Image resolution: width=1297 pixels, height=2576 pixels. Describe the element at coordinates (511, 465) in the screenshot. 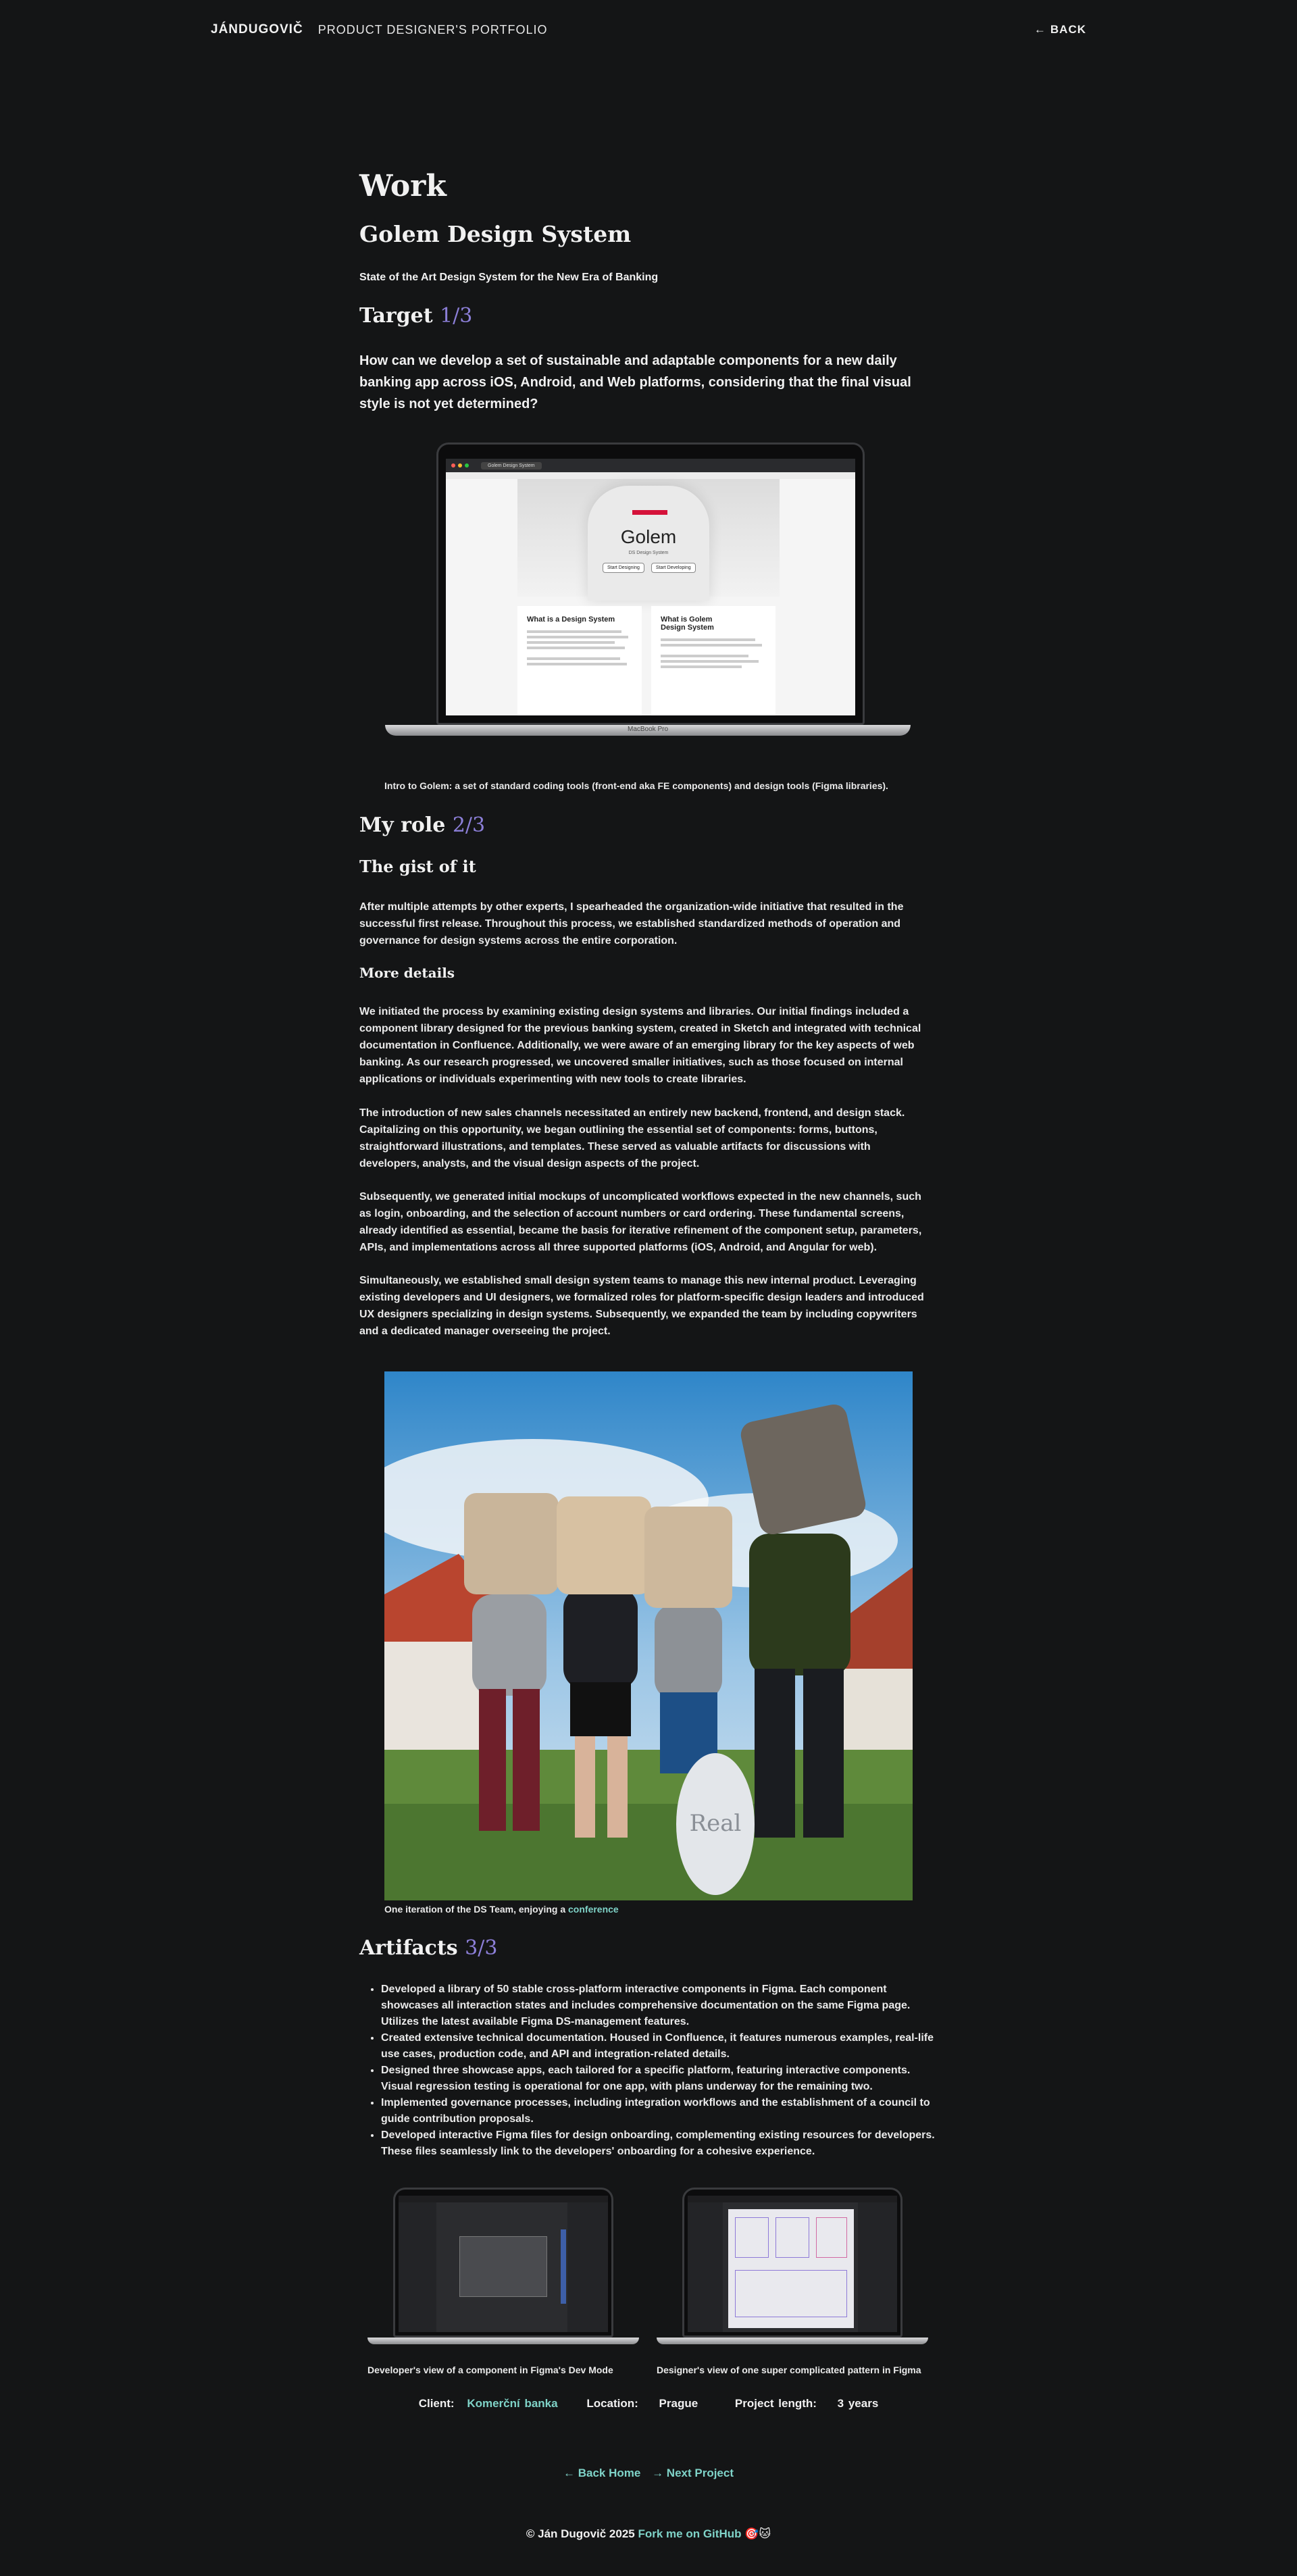

I see `browser-tab: Golem Design System` at that location.